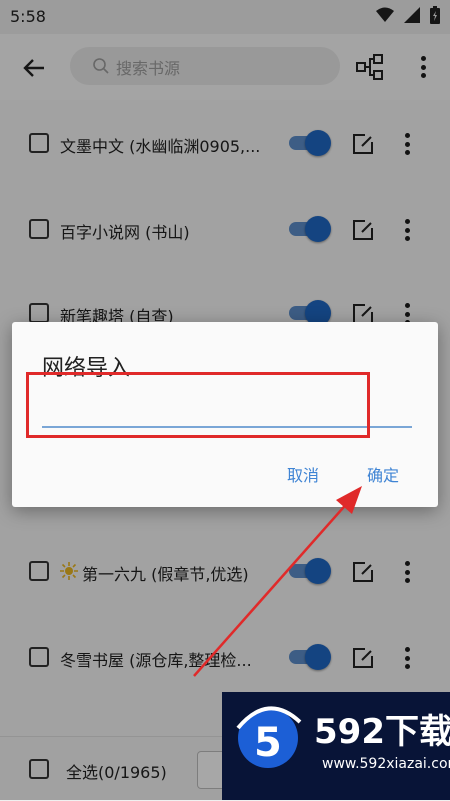 The image size is (450, 801). I want to click on brand-logo-icon: 5, so click(269, 737).